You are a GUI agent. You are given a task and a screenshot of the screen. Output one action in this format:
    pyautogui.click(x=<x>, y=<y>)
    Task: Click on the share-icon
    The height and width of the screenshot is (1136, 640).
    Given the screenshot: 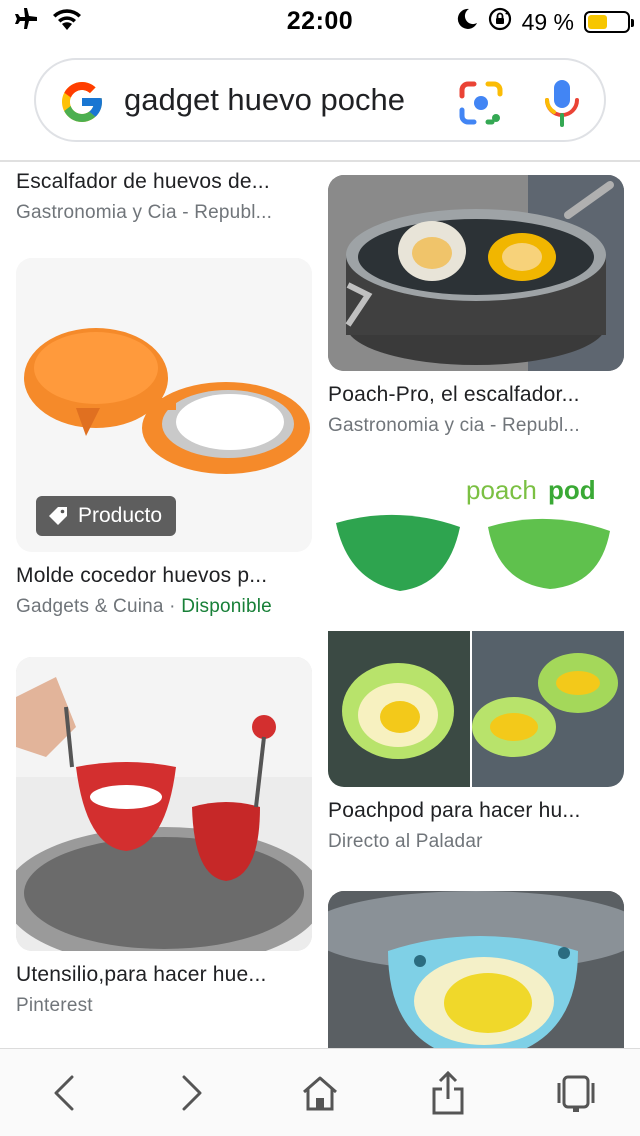 What is the action you would take?
    pyautogui.click(x=448, y=1093)
    